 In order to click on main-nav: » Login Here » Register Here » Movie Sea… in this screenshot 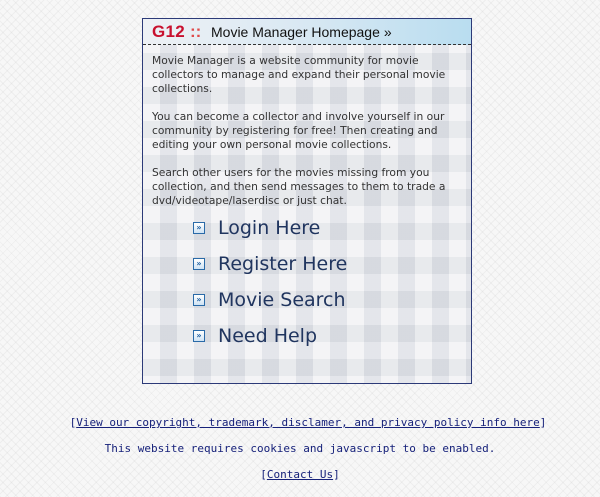, I will do `click(318, 289)`.